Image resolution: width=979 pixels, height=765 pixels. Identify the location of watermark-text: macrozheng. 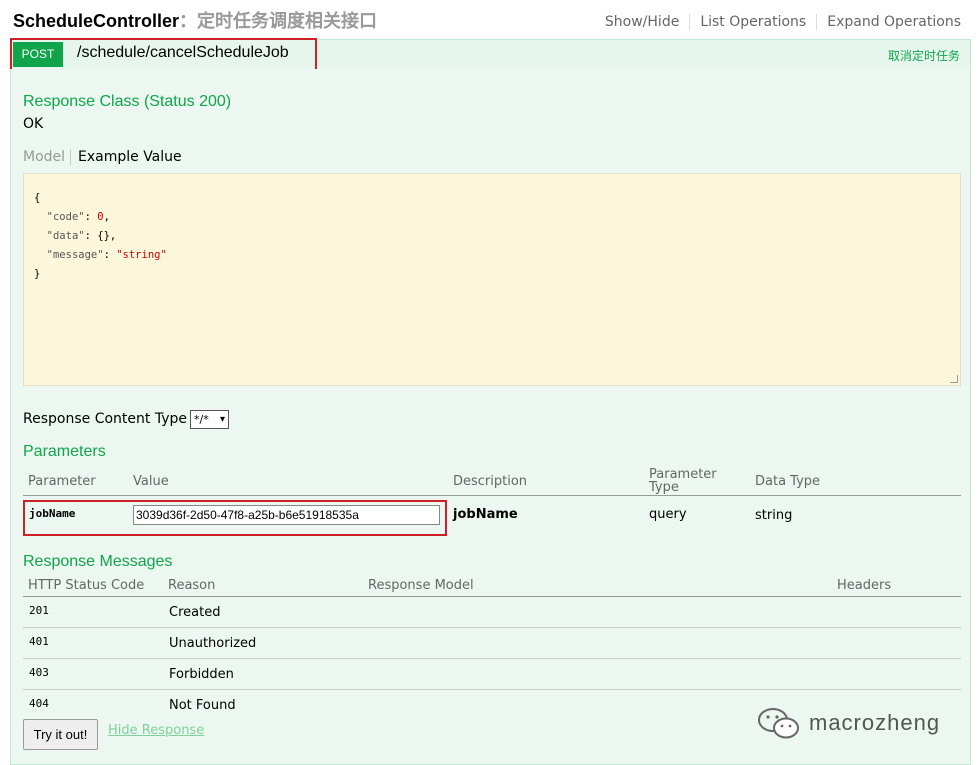
(875, 722).